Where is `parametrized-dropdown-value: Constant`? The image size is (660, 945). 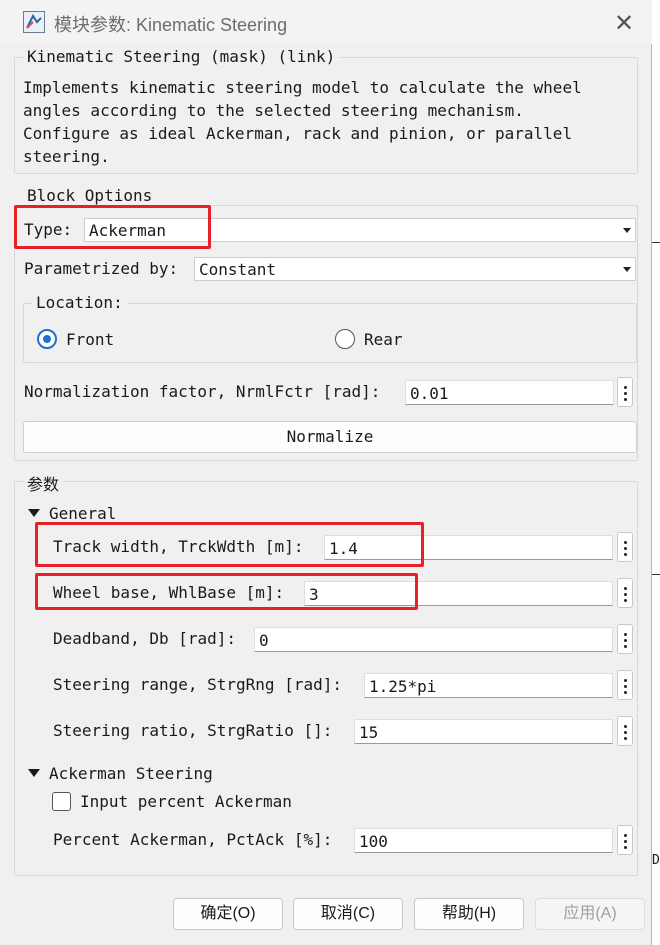 parametrized-dropdown-value: Constant is located at coordinates (238, 269).